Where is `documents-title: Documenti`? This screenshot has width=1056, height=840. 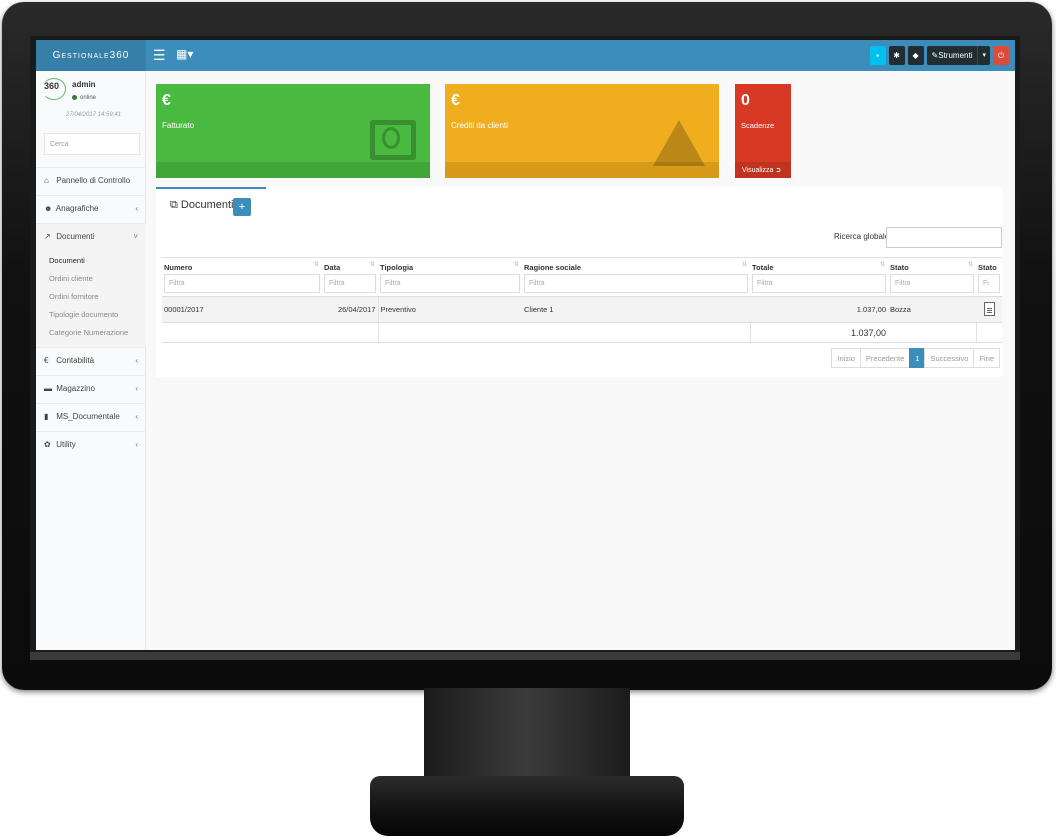
documents-title: Documenti is located at coordinates (207, 205).